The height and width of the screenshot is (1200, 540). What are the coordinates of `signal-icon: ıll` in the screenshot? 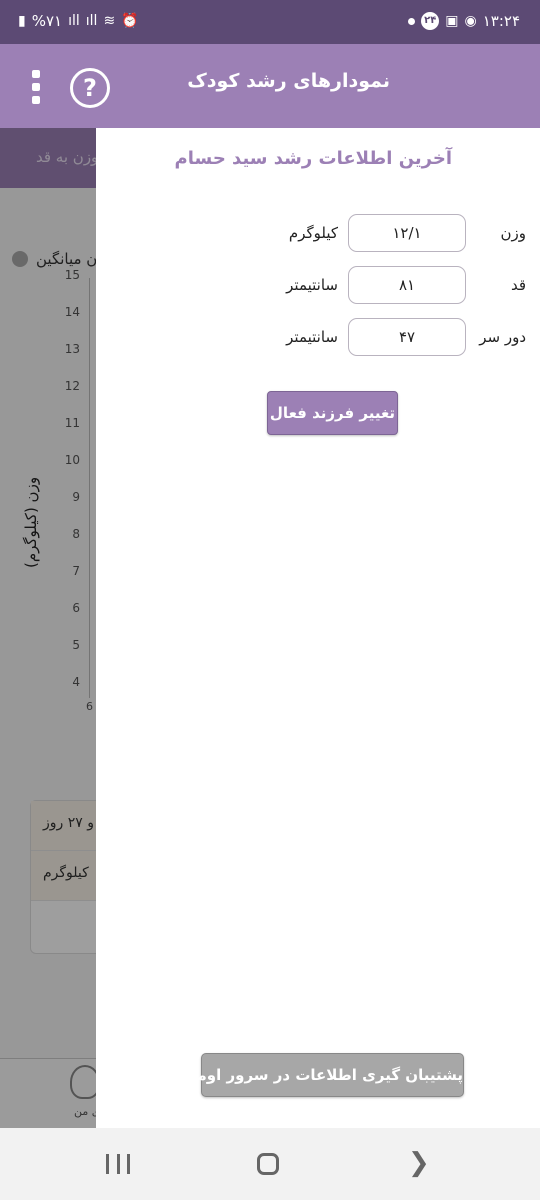 It's located at (74, 21).